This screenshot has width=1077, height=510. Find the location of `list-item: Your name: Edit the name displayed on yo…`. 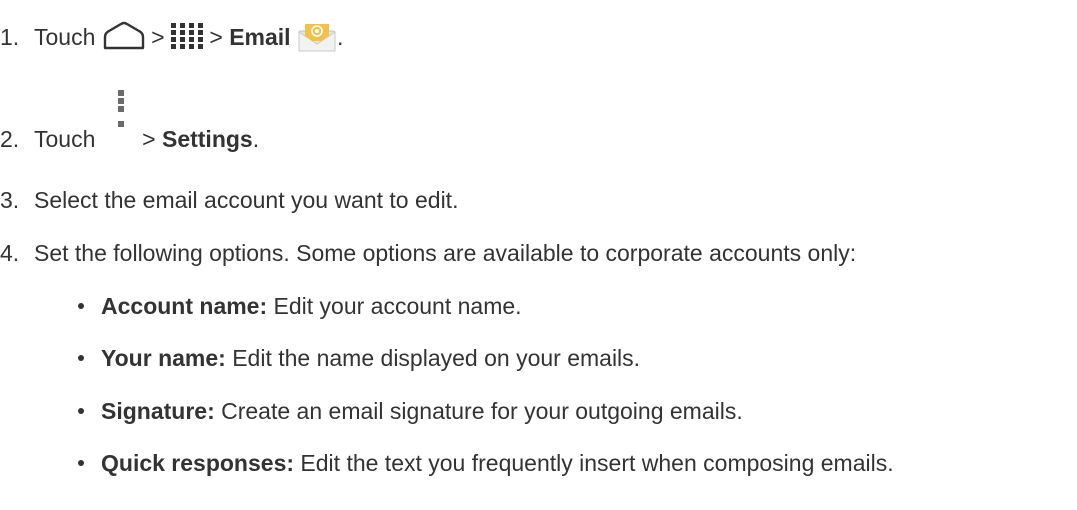

list-item: Your name: Edit the name displayed on yo… is located at coordinates (359, 358).